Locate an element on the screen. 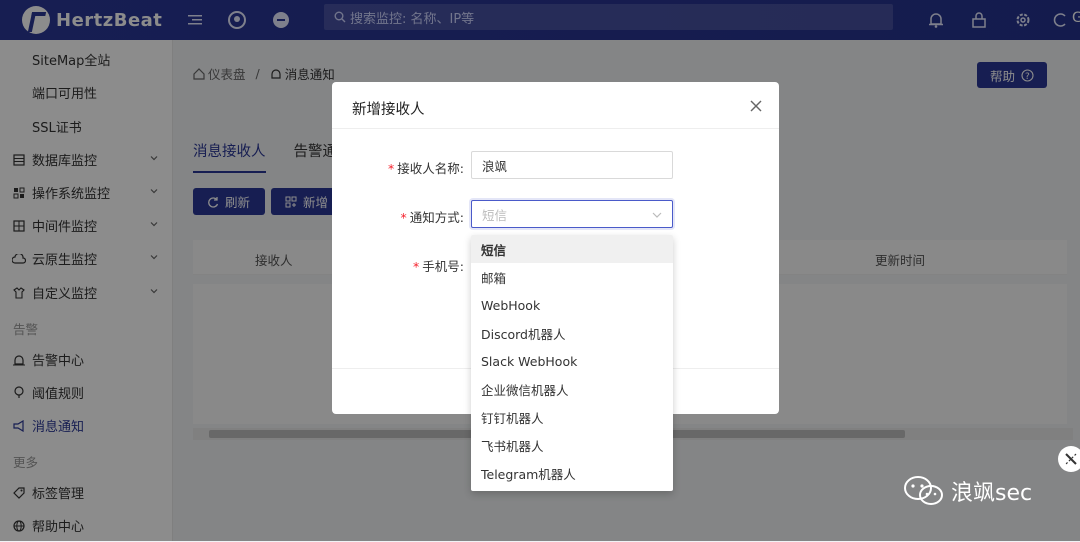 This screenshot has width=1080, height=542. notify-method-select: 短信 is located at coordinates (572, 214).